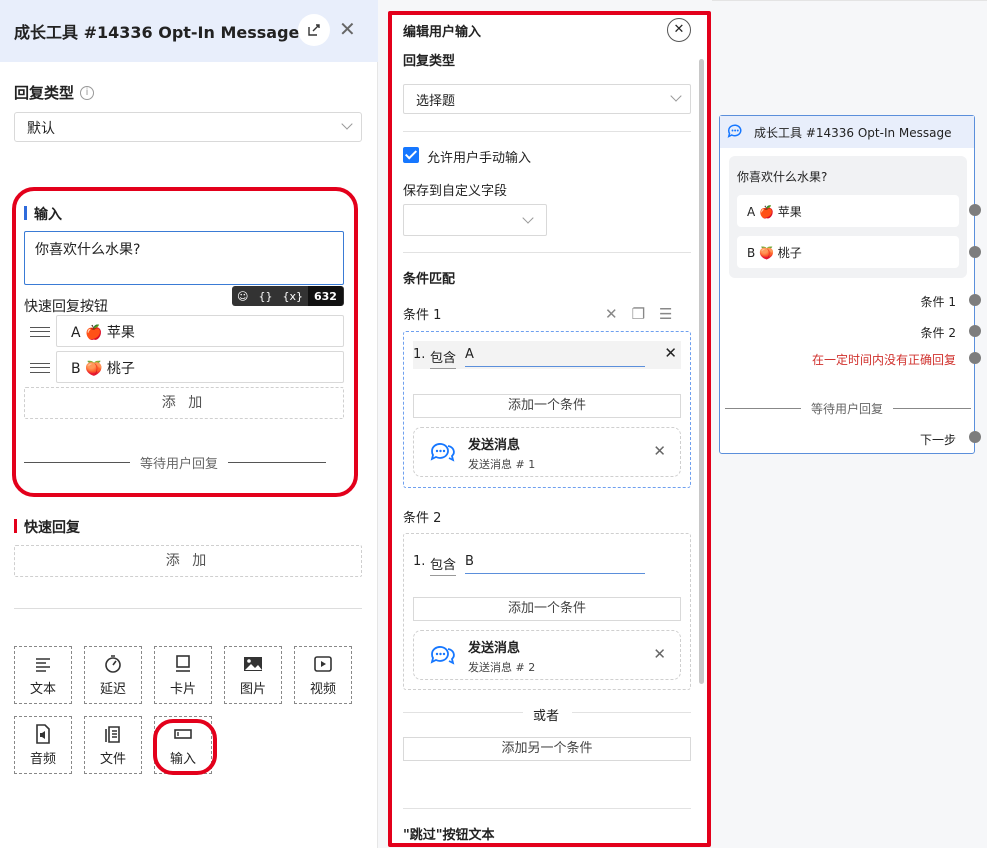 The height and width of the screenshot is (848, 987). I want to click on image-icon, so click(253, 664).